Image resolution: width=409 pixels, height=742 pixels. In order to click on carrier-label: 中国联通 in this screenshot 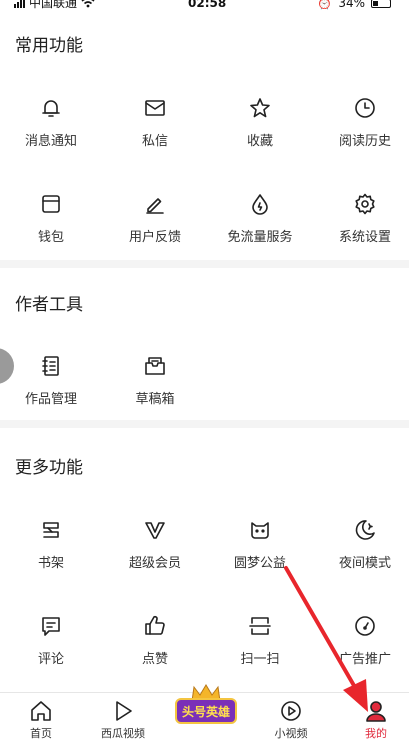, I will do `click(53, 5)`.